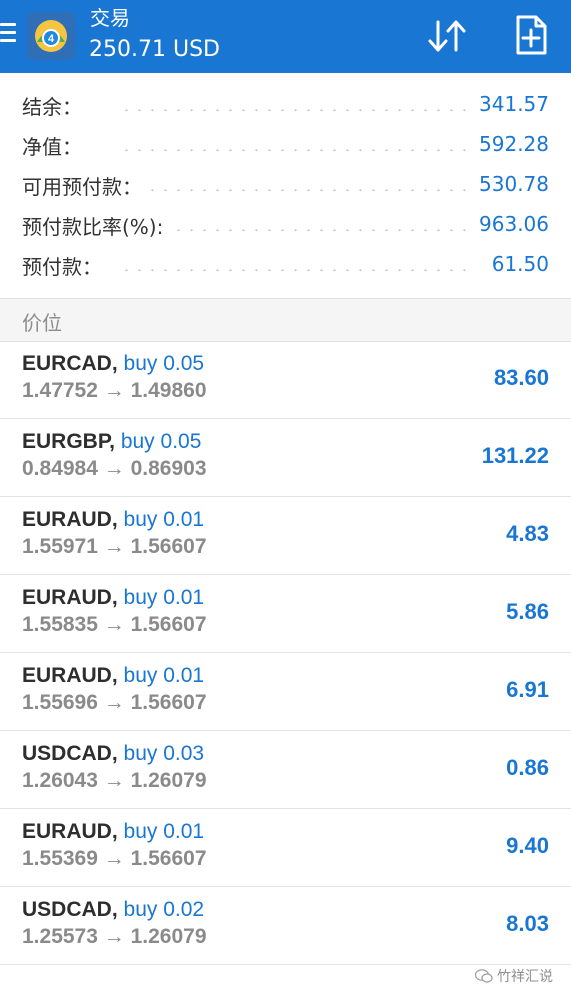 The width and height of the screenshot is (571, 1000). I want to click on open-price: 1.55971, so click(60, 546).